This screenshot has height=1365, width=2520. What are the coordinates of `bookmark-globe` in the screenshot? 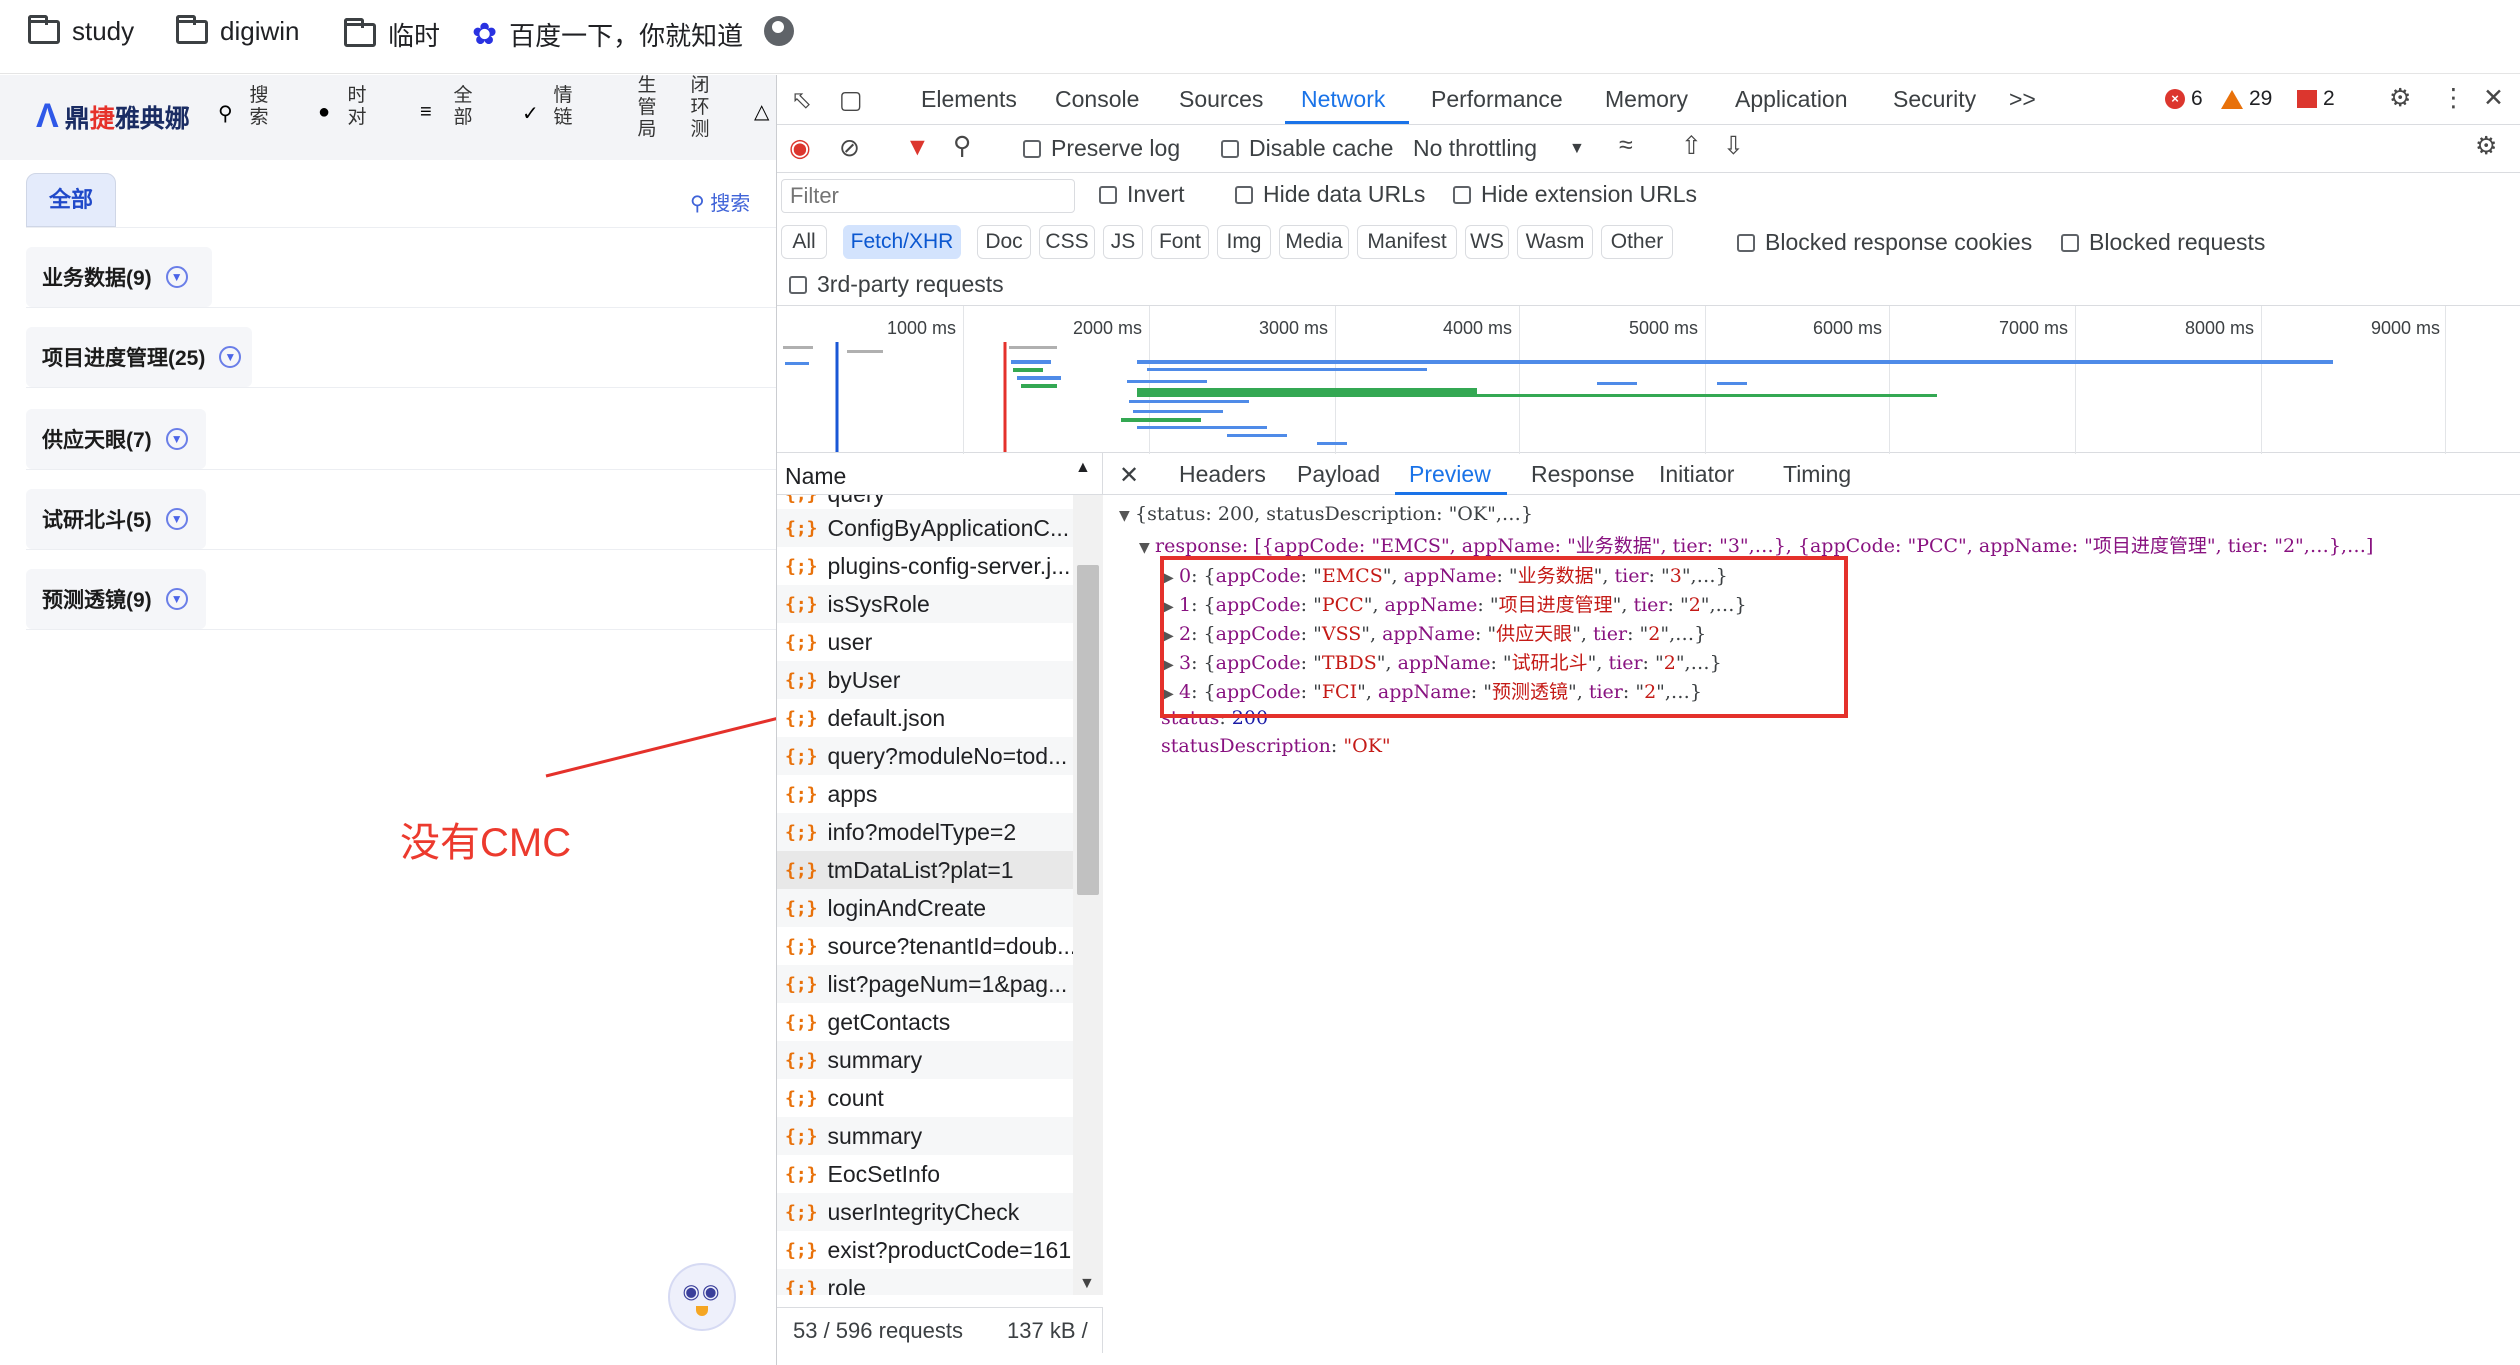 It's located at (779, 31).